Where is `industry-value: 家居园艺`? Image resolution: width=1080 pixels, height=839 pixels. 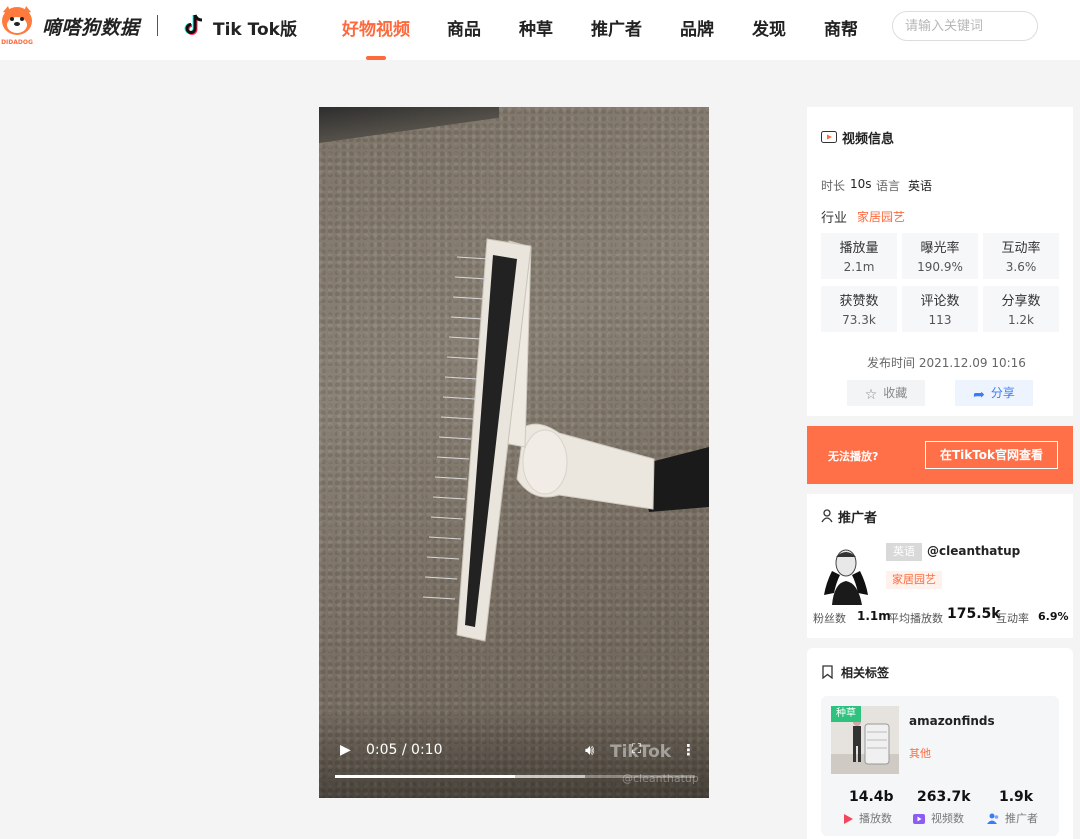
industry-value: 家居园艺 is located at coordinates (881, 216).